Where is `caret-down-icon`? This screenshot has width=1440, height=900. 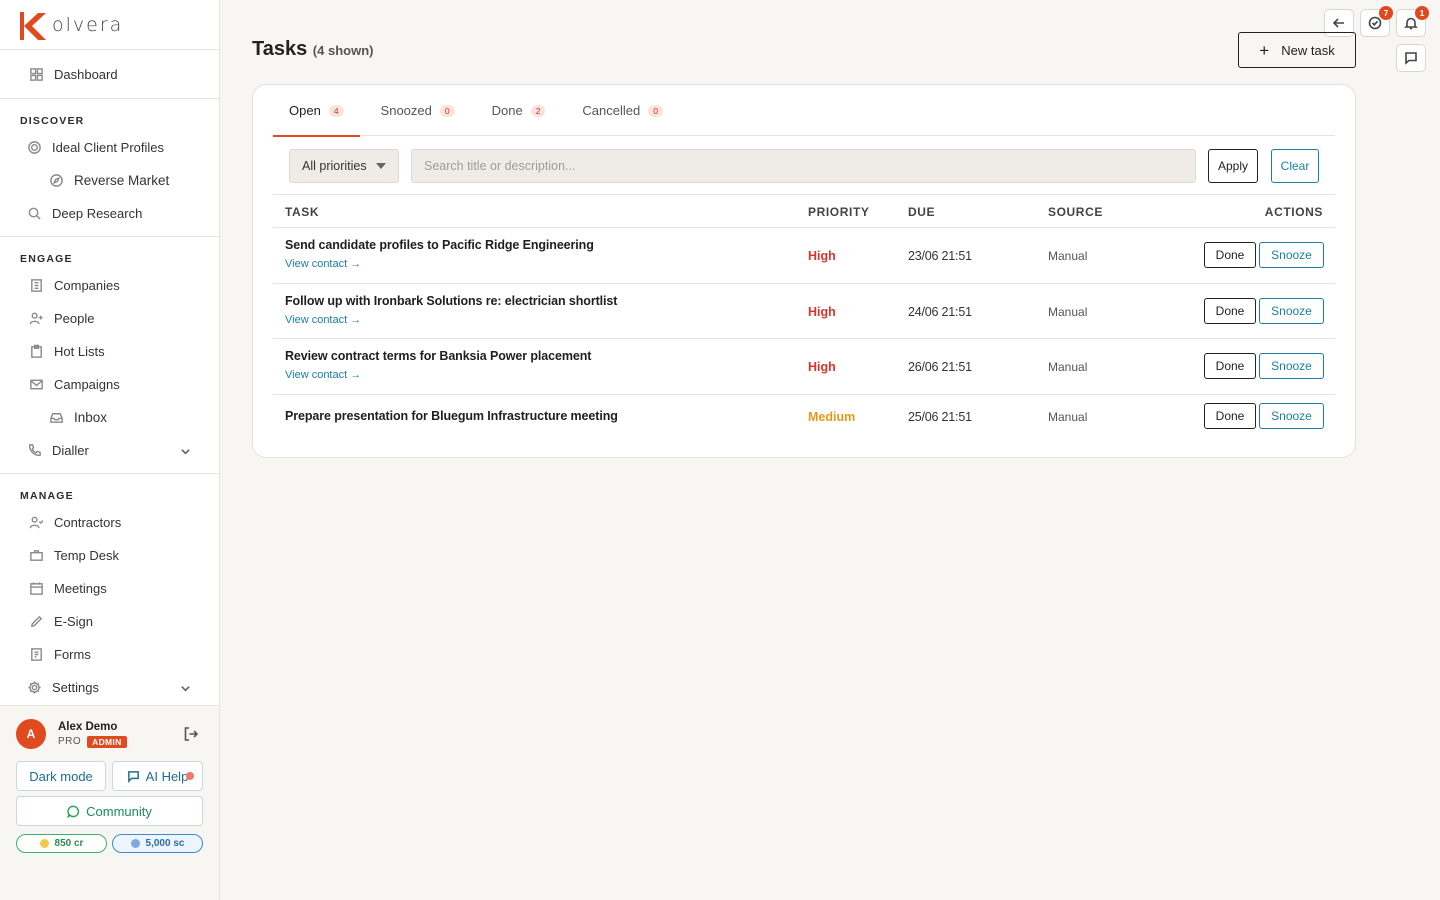
caret-down-icon is located at coordinates (381, 166).